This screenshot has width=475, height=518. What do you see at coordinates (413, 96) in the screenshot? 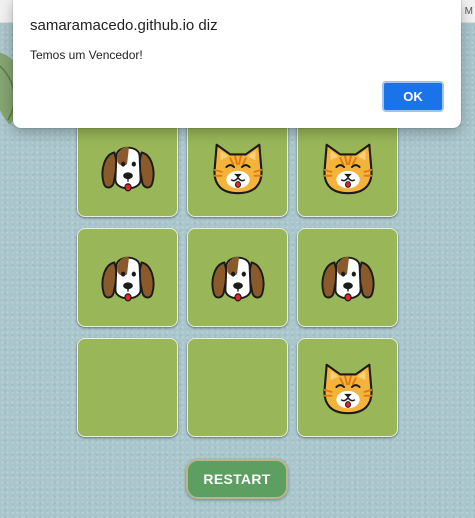
I see `ok-button: OK` at bounding box center [413, 96].